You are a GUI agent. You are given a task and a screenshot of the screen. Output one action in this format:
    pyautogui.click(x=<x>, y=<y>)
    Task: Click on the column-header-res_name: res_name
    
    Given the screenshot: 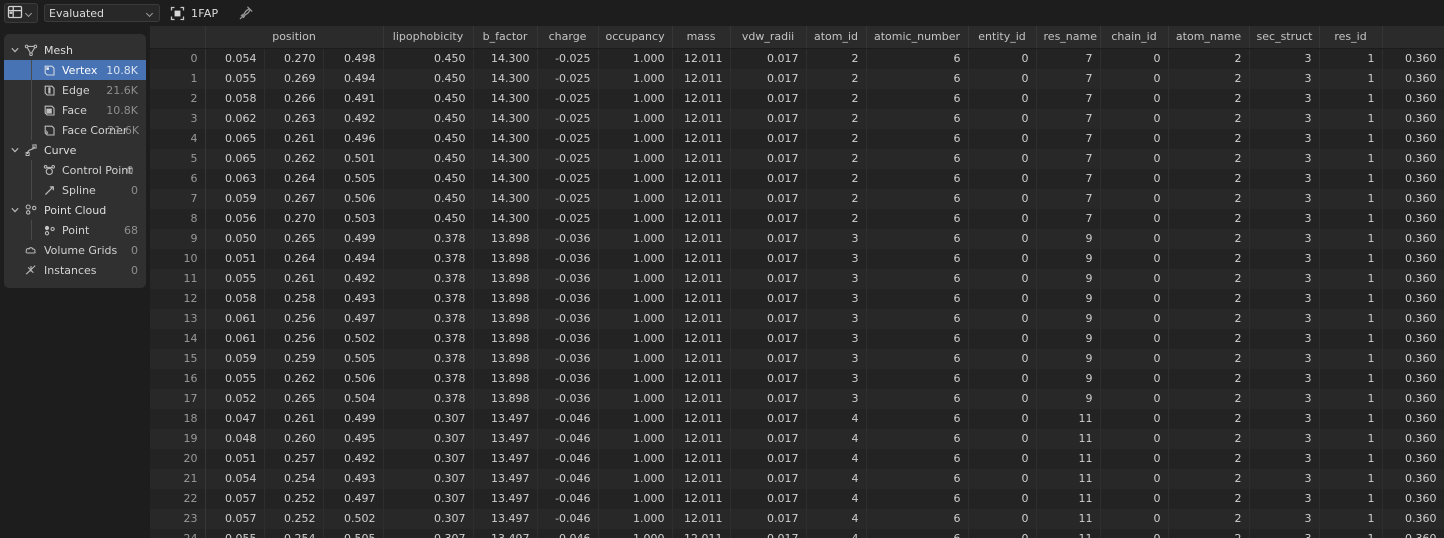 What is the action you would take?
    pyautogui.click(x=1068, y=37)
    